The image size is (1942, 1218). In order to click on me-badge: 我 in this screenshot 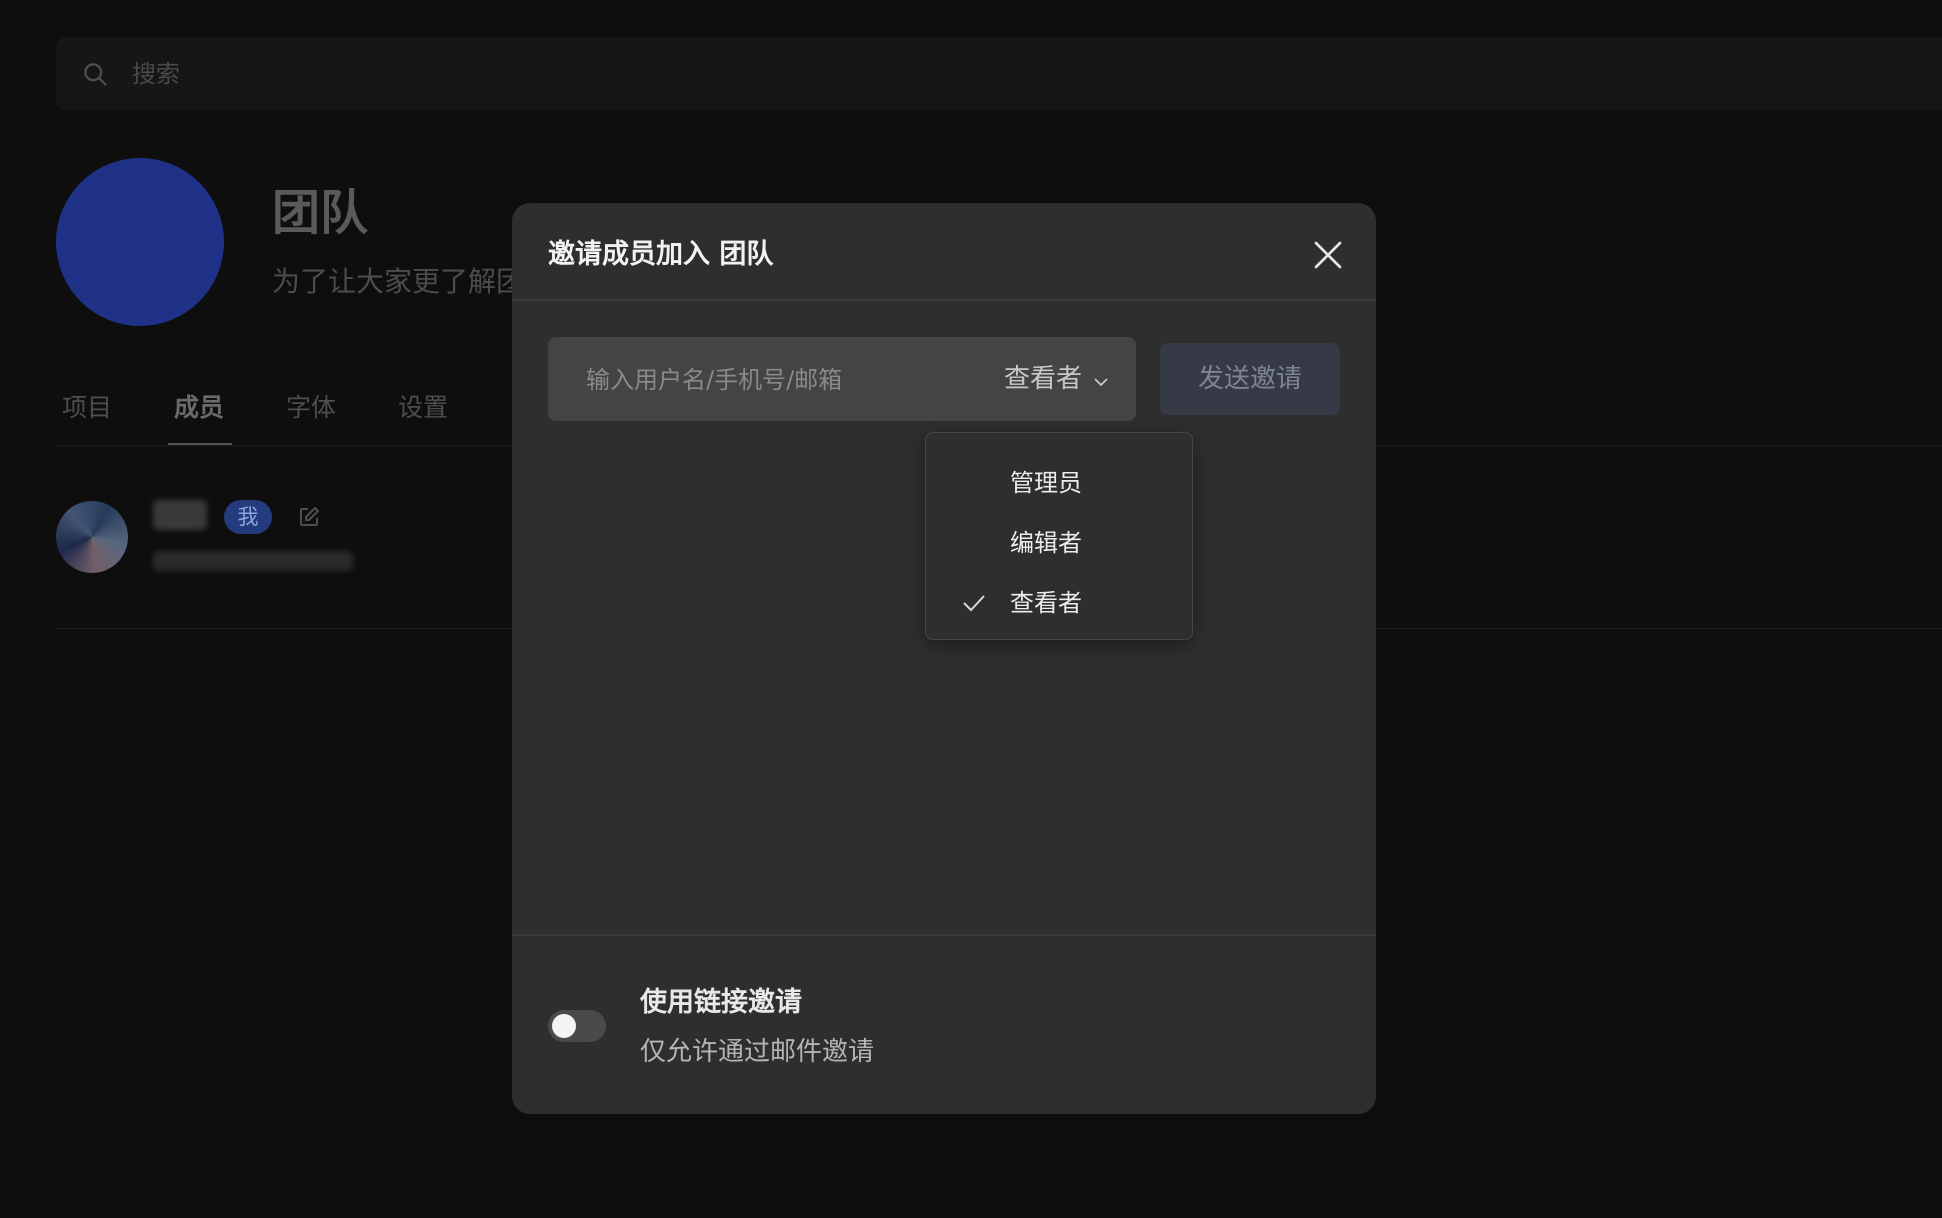, I will do `click(248, 517)`.